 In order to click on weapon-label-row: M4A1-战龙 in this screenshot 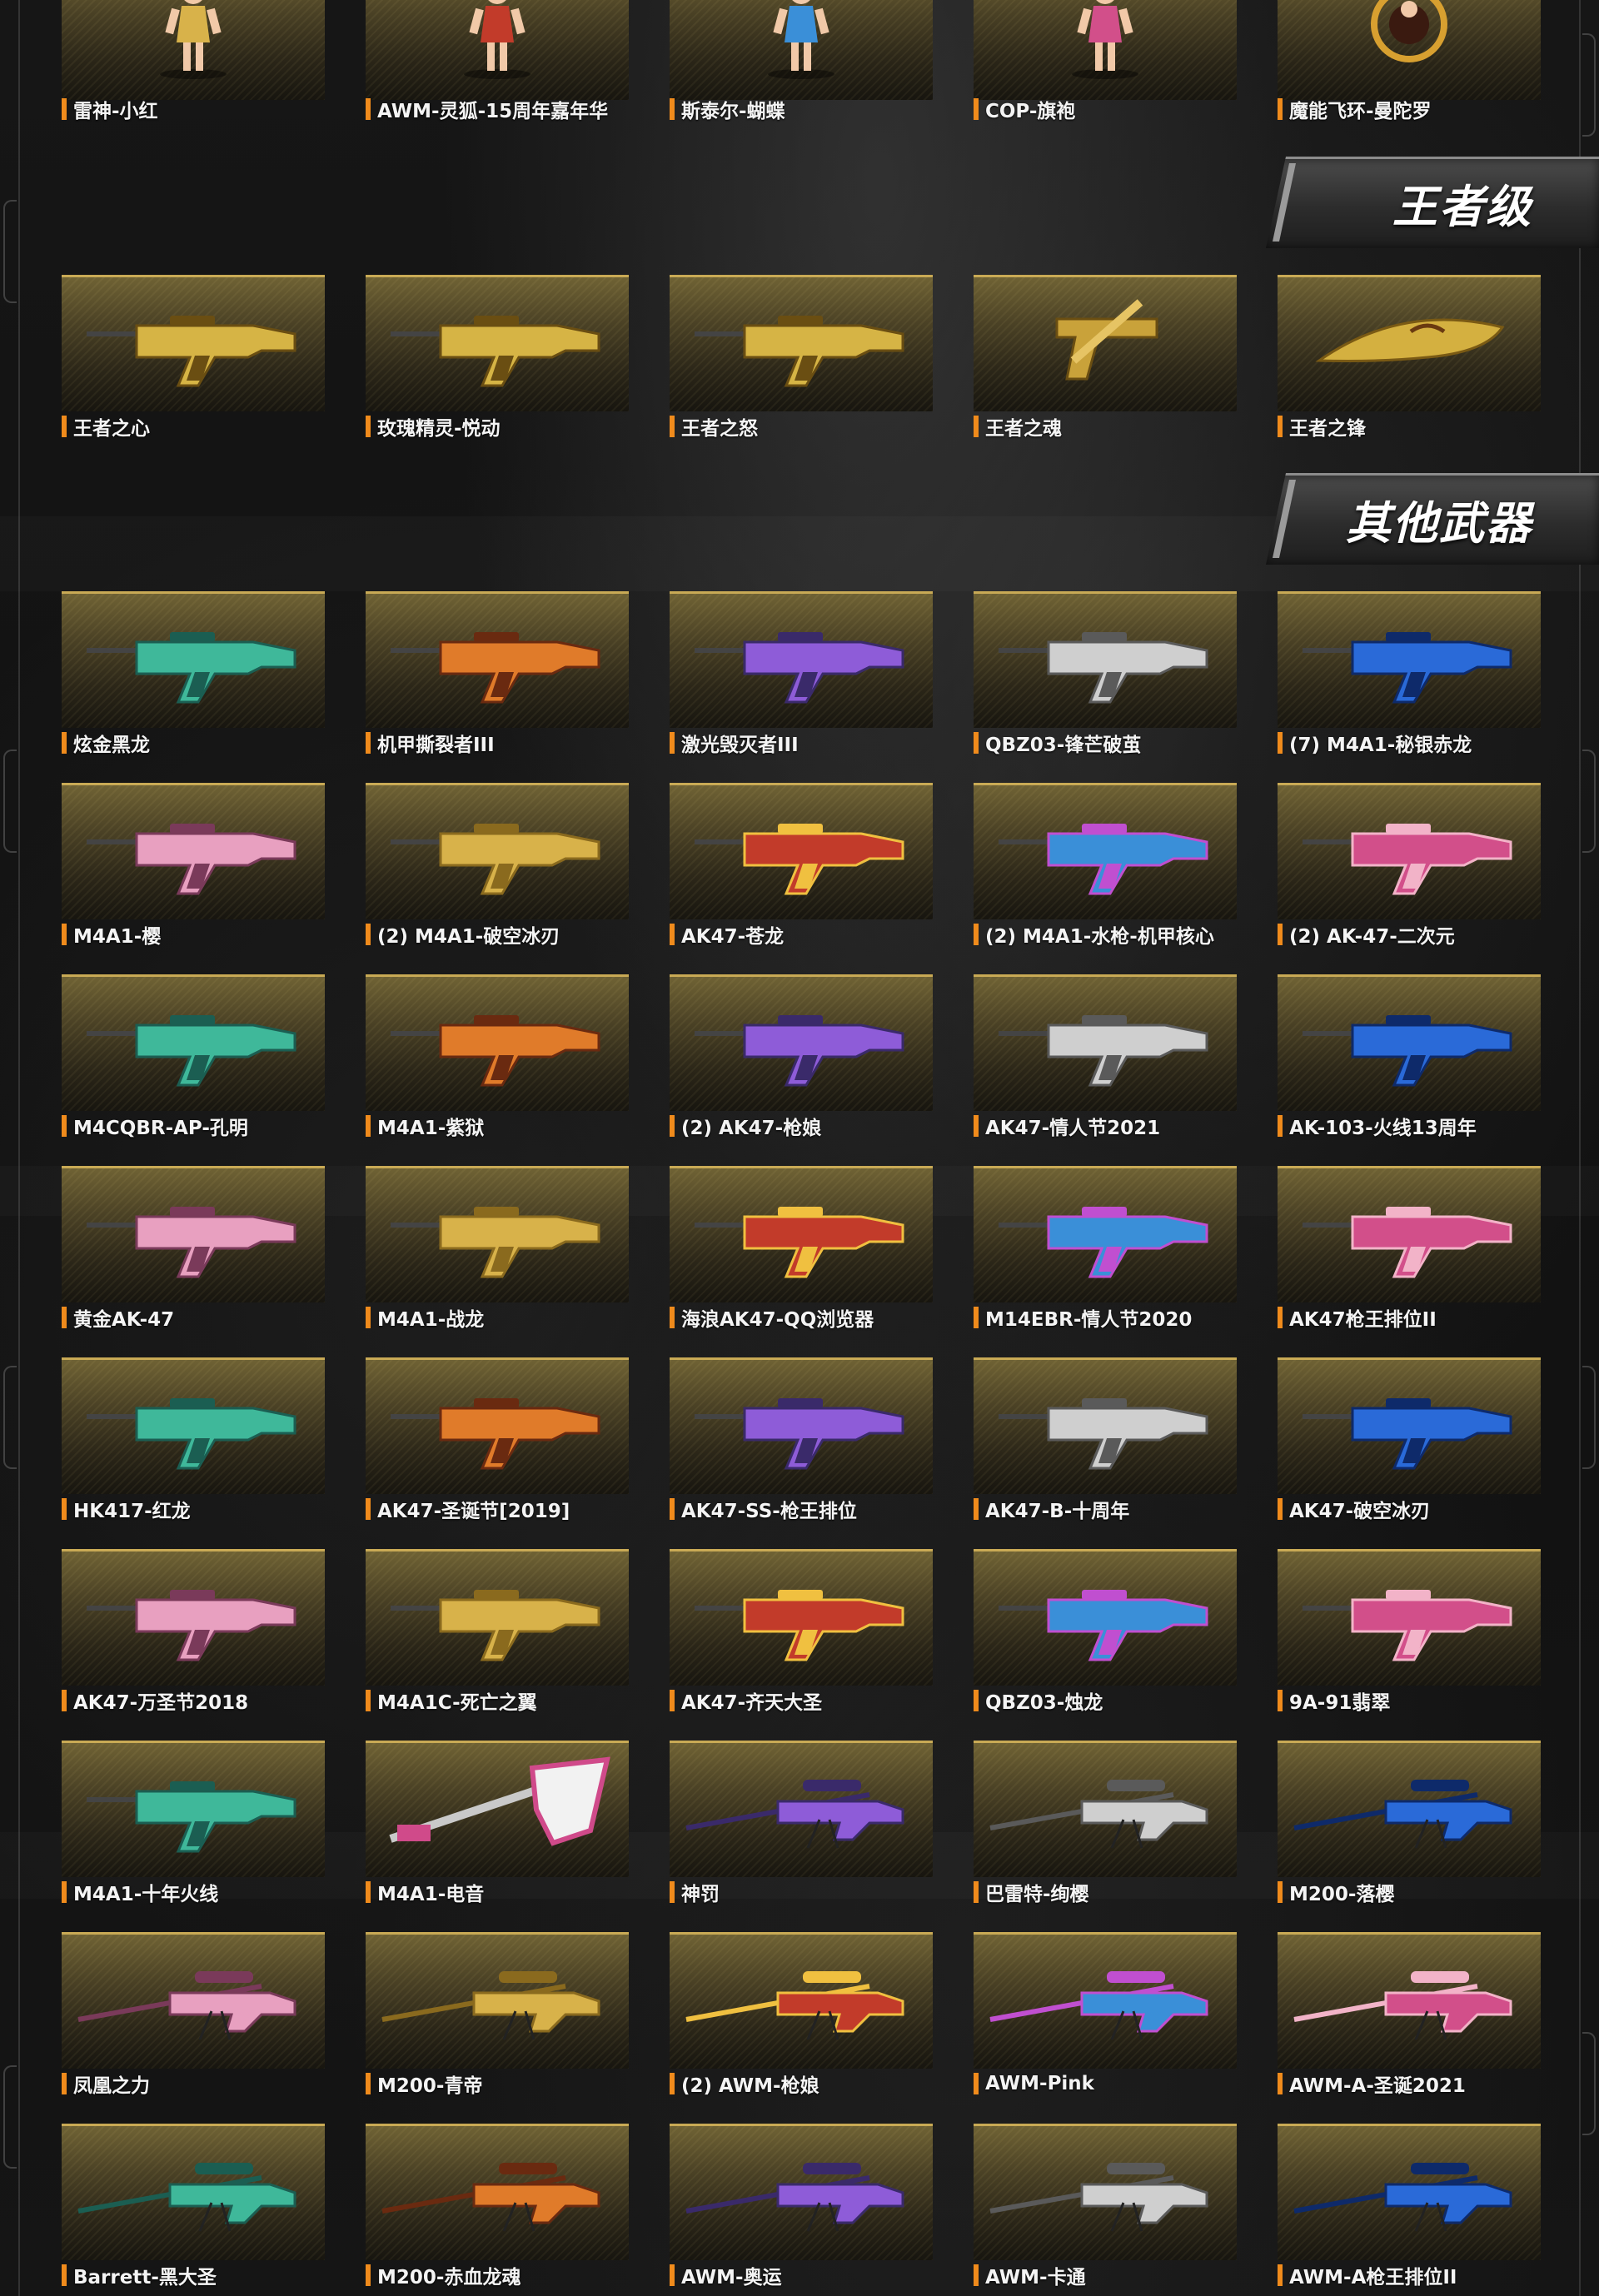, I will do `click(426, 1318)`.